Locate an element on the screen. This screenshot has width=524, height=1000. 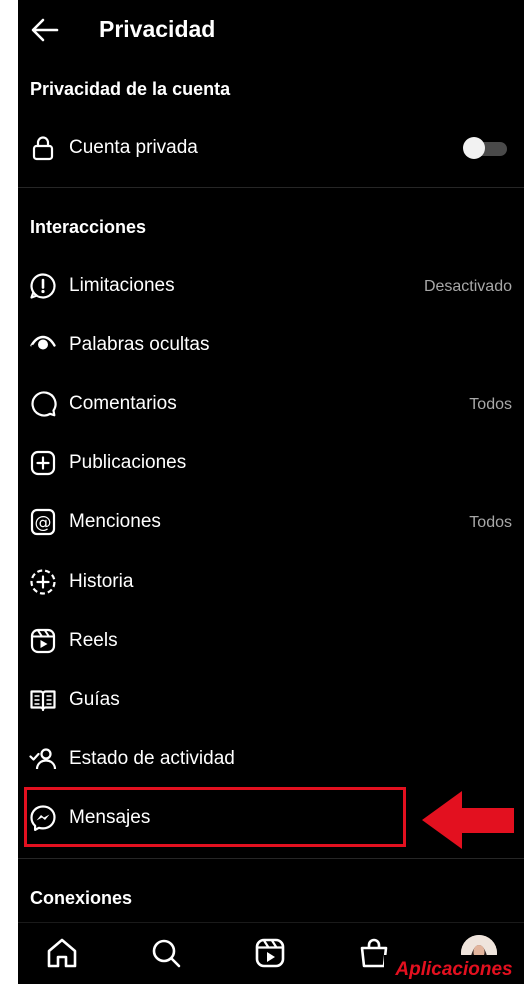
header: Privacidad is located at coordinates (271, 29).